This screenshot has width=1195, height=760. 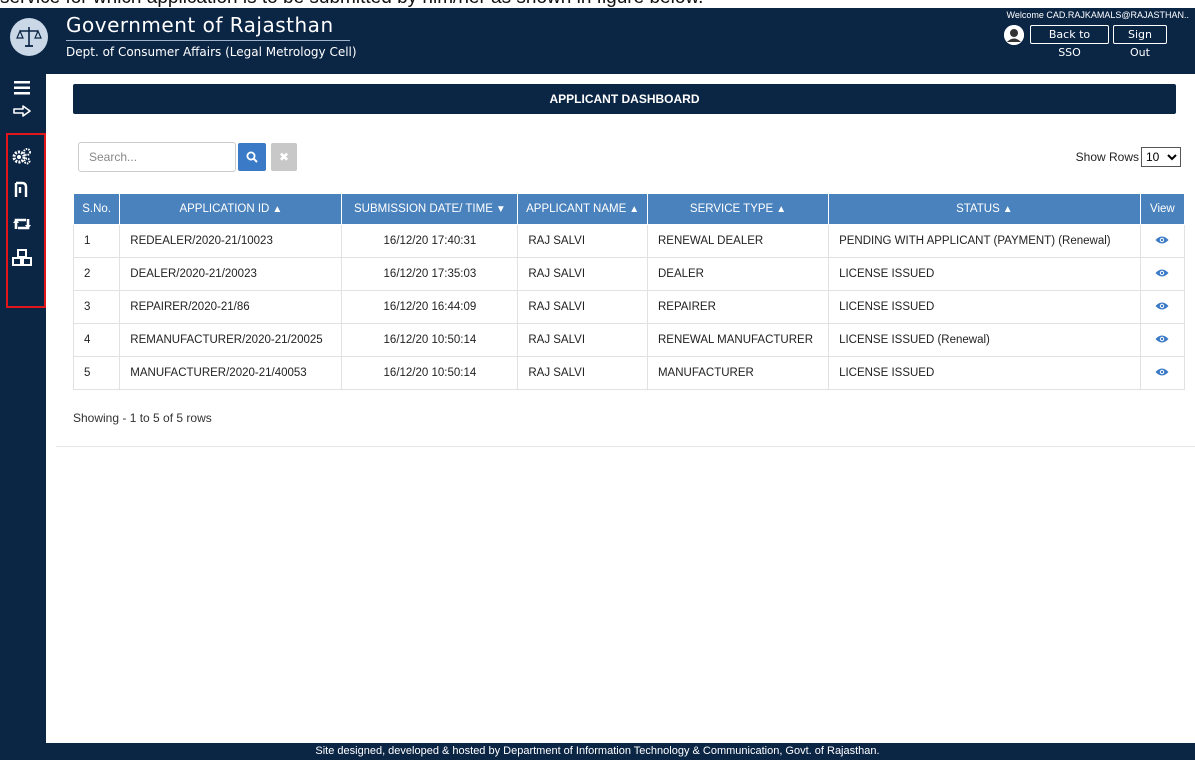 What do you see at coordinates (738, 373) in the screenshot?
I see `cell-service-type: MANUFACTURER` at bounding box center [738, 373].